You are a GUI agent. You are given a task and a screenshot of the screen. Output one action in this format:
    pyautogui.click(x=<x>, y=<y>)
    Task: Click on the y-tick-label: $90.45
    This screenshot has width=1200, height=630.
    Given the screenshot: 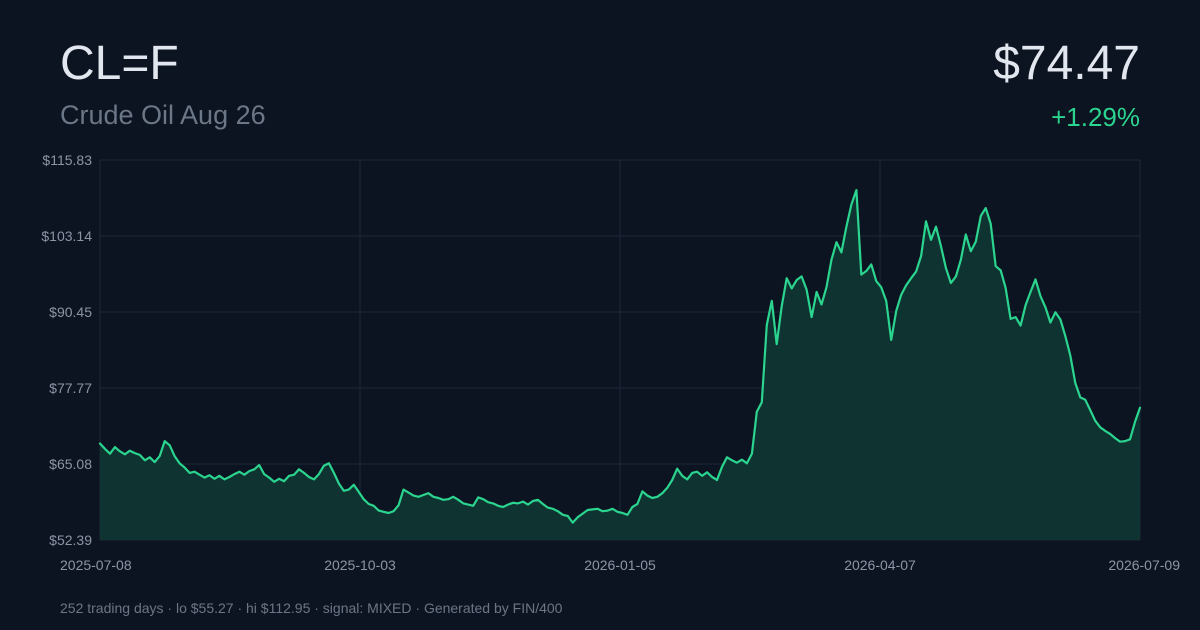 What is the action you would take?
    pyautogui.click(x=70, y=312)
    